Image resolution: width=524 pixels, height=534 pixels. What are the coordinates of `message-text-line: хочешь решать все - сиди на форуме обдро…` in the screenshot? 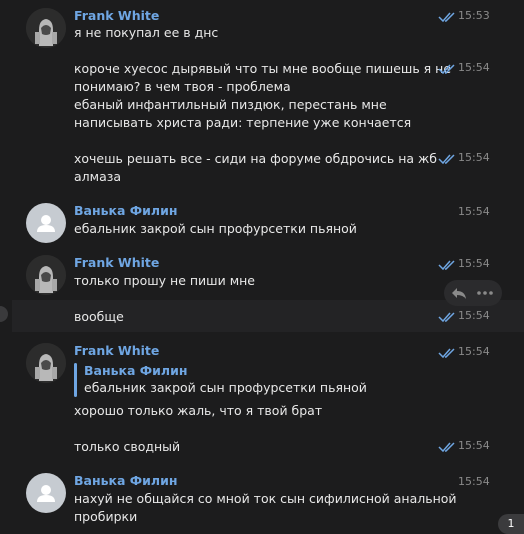 It's located at (256, 158).